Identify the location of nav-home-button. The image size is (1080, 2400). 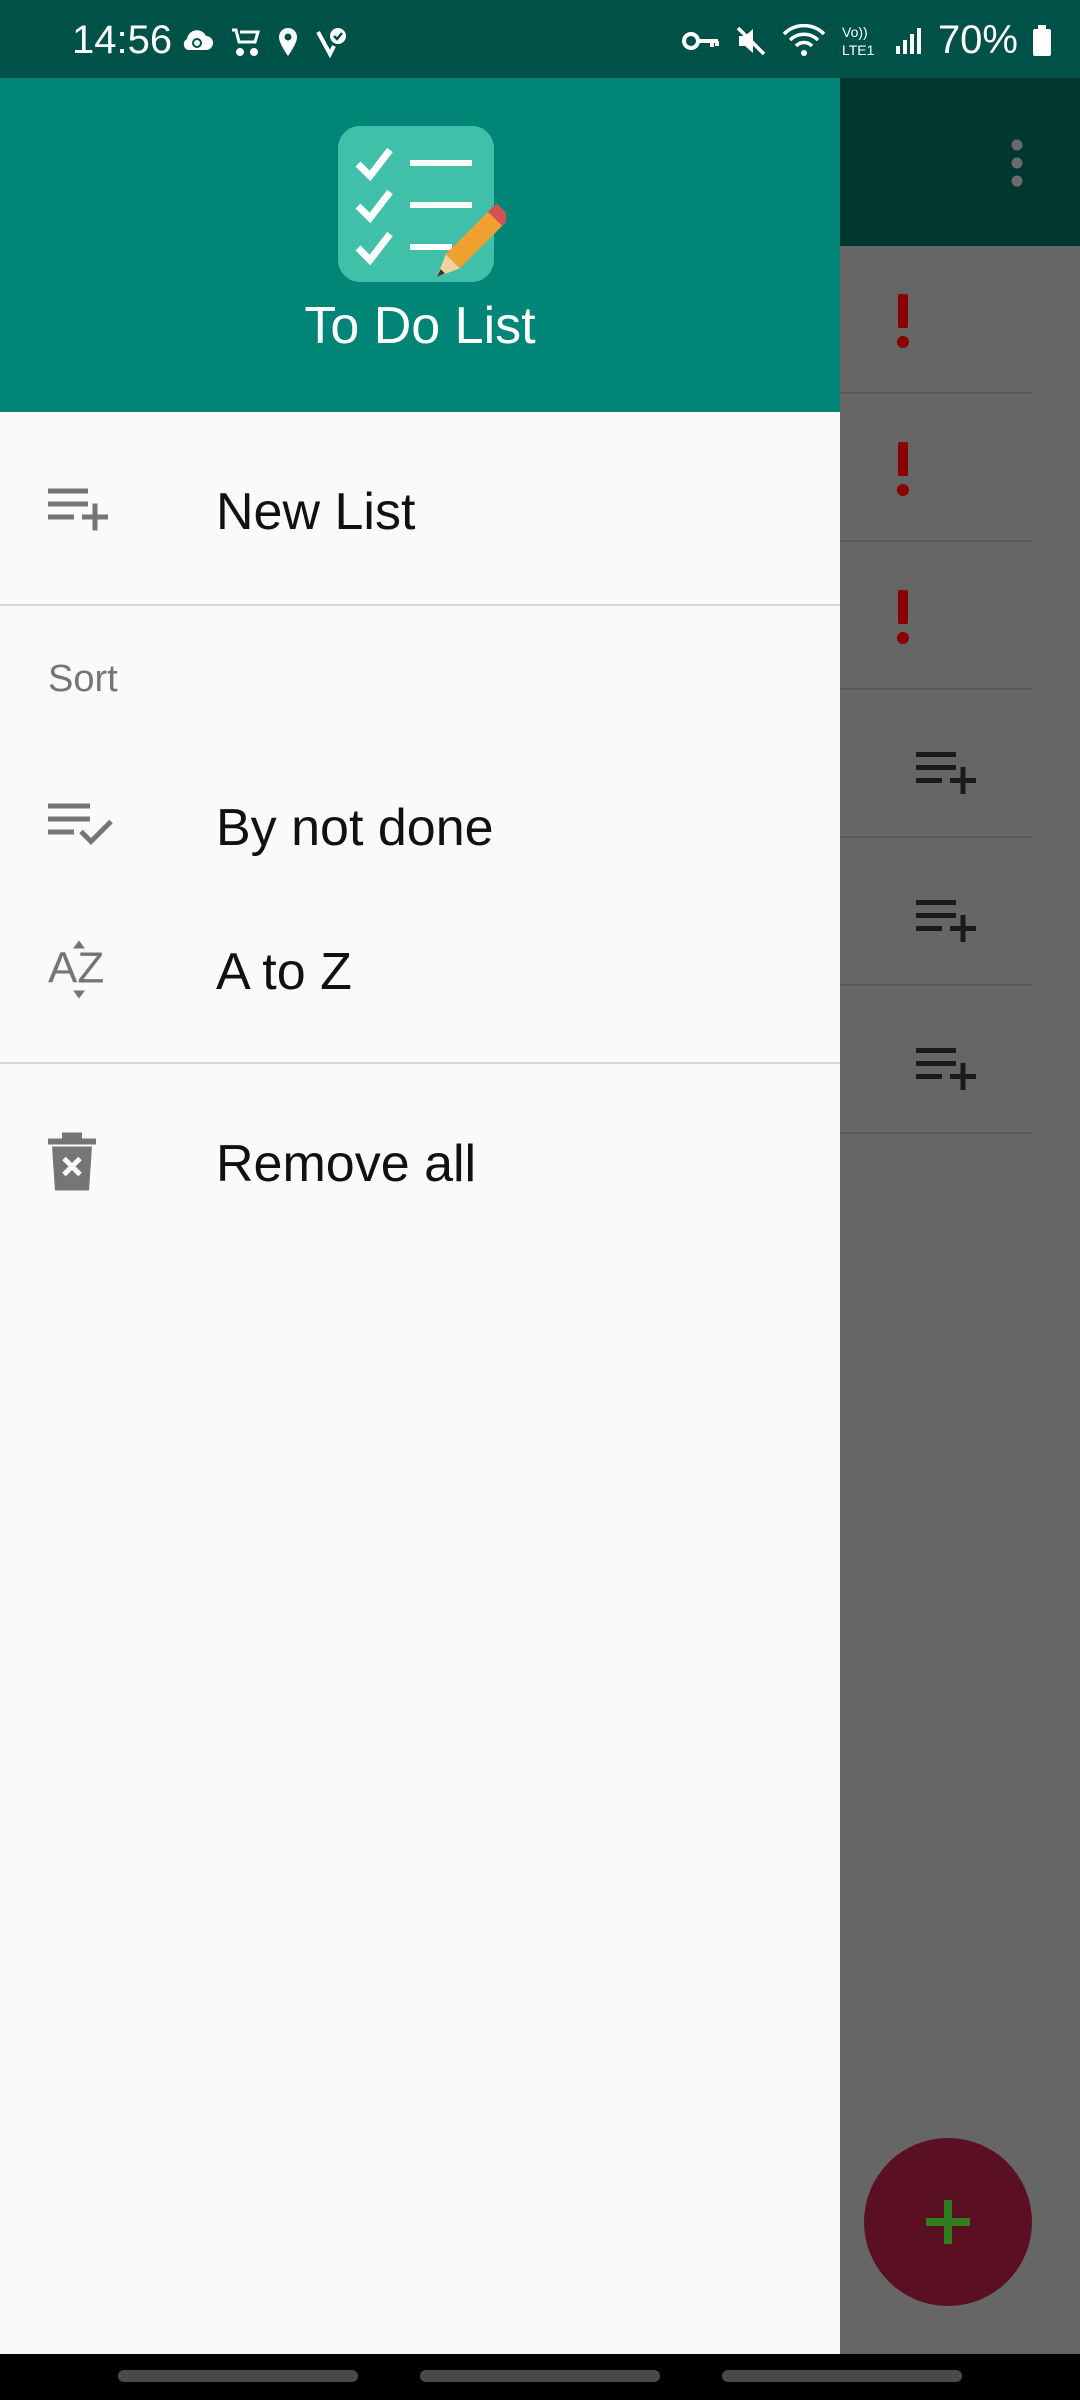
(540, 2376).